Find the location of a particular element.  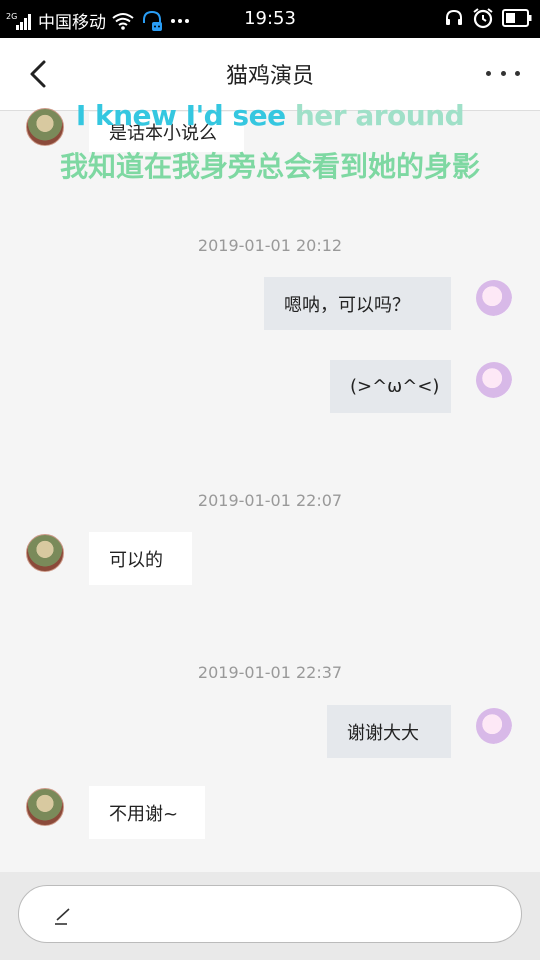

input-bar is located at coordinates (270, 916).